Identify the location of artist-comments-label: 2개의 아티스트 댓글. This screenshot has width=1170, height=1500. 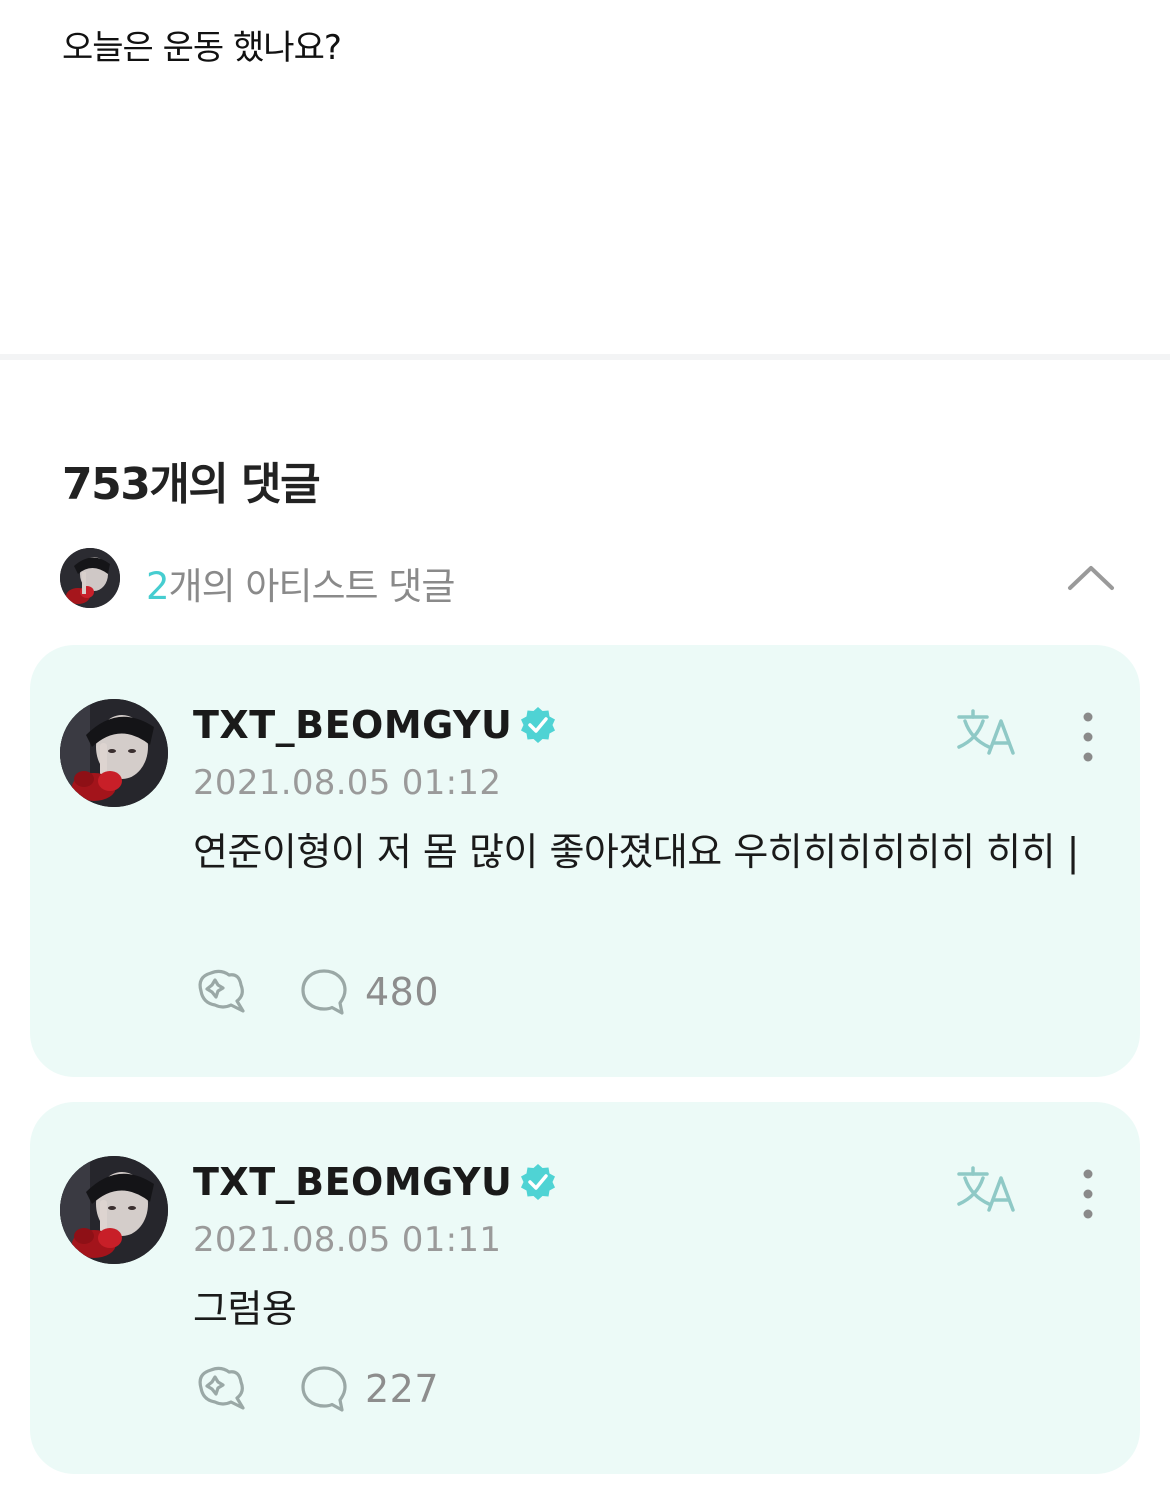
(301, 583).